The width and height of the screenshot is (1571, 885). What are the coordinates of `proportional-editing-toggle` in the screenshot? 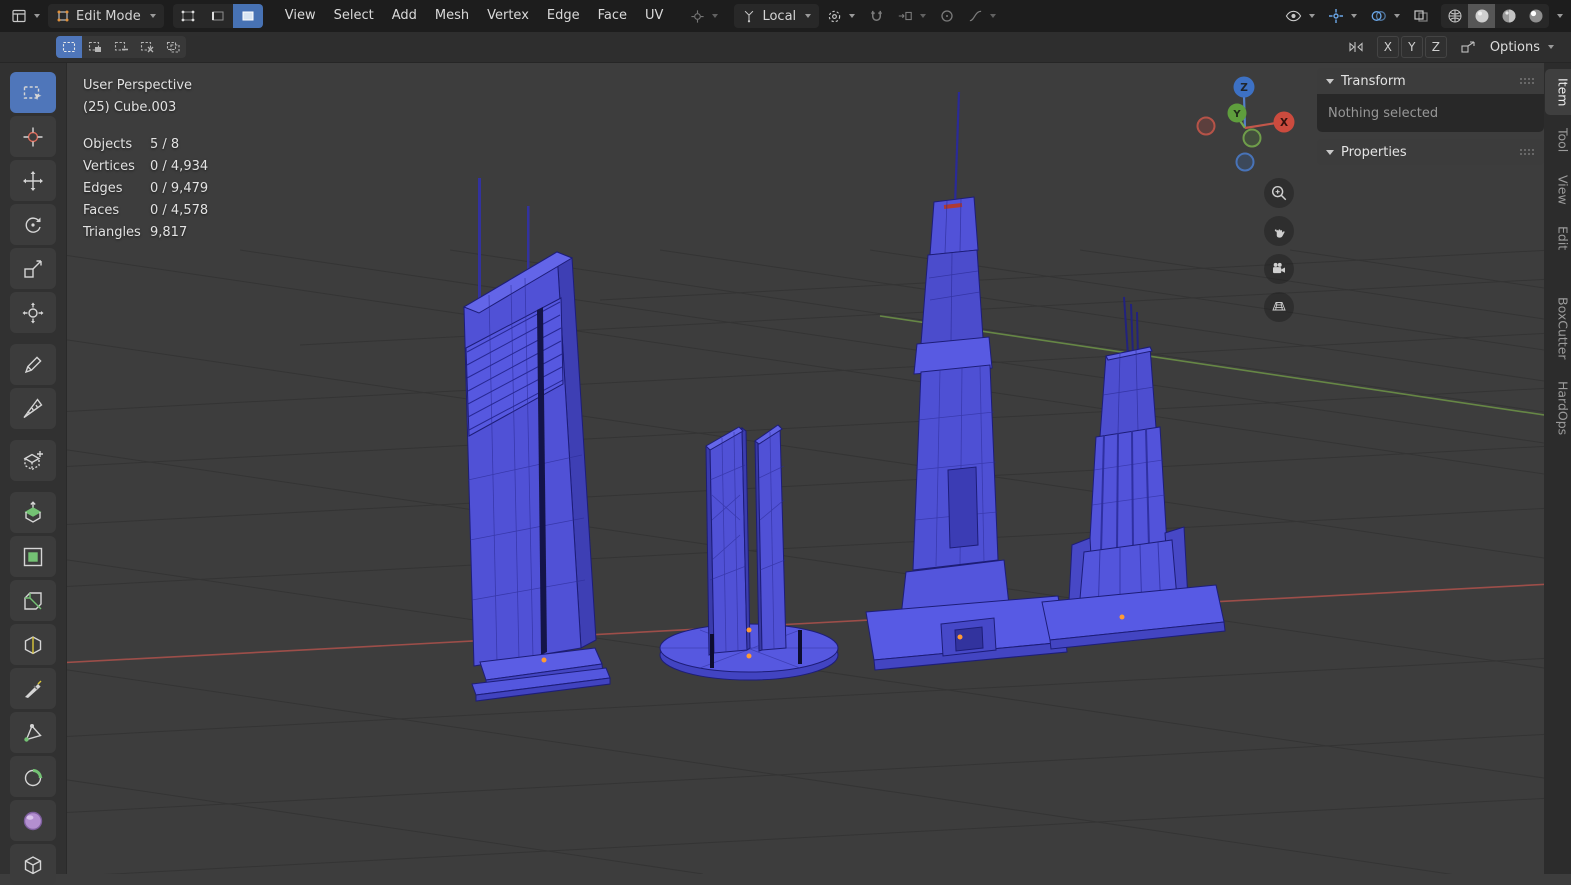 It's located at (947, 16).